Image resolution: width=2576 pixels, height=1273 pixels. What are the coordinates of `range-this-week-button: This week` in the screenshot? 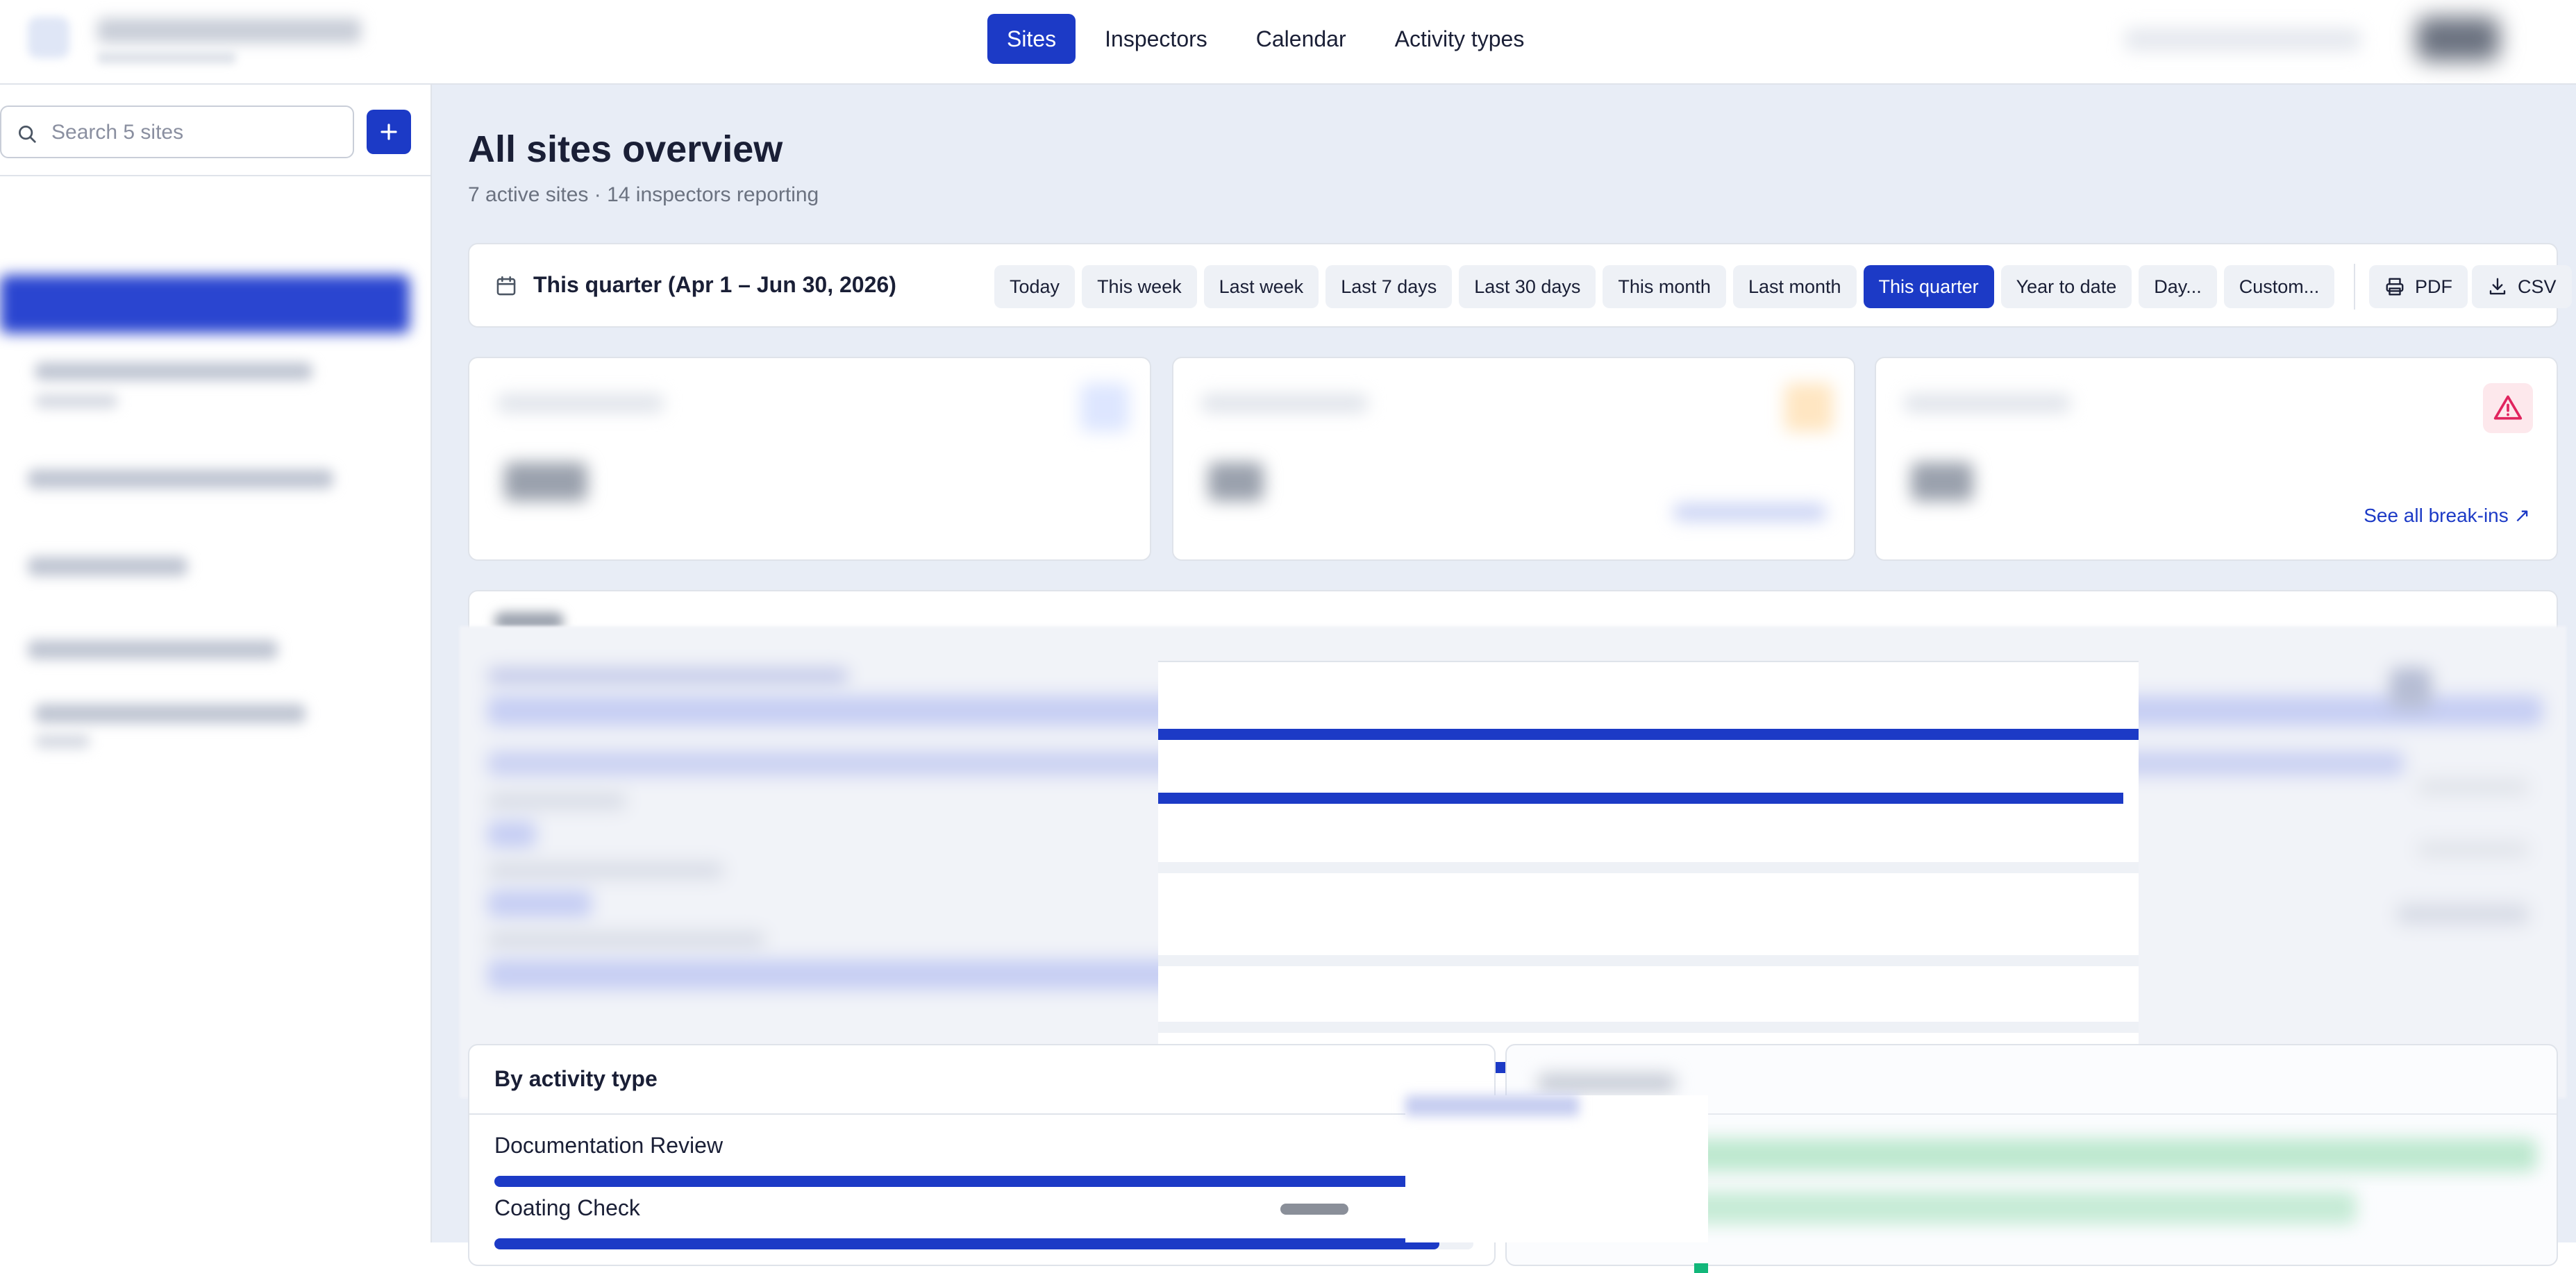 It's located at (1139, 286).